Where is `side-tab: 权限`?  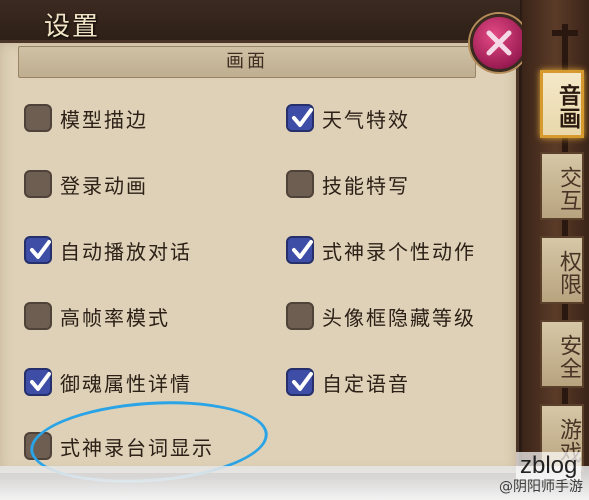
side-tab: 权限 is located at coordinates (562, 270).